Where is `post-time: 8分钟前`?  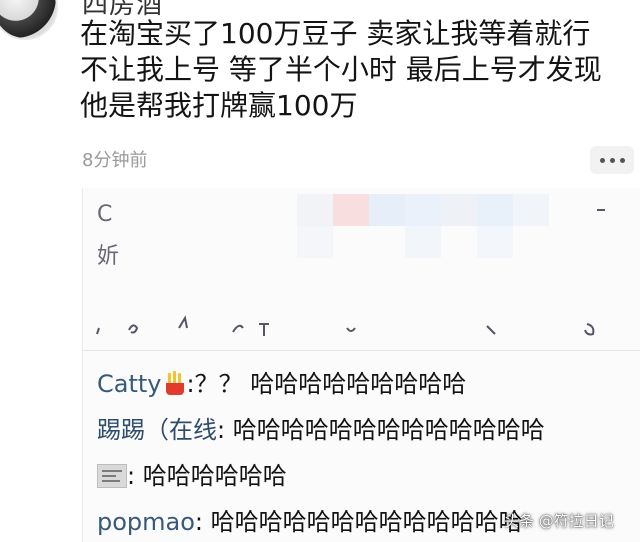 post-time: 8分钟前 is located at coordinates (115, 160).